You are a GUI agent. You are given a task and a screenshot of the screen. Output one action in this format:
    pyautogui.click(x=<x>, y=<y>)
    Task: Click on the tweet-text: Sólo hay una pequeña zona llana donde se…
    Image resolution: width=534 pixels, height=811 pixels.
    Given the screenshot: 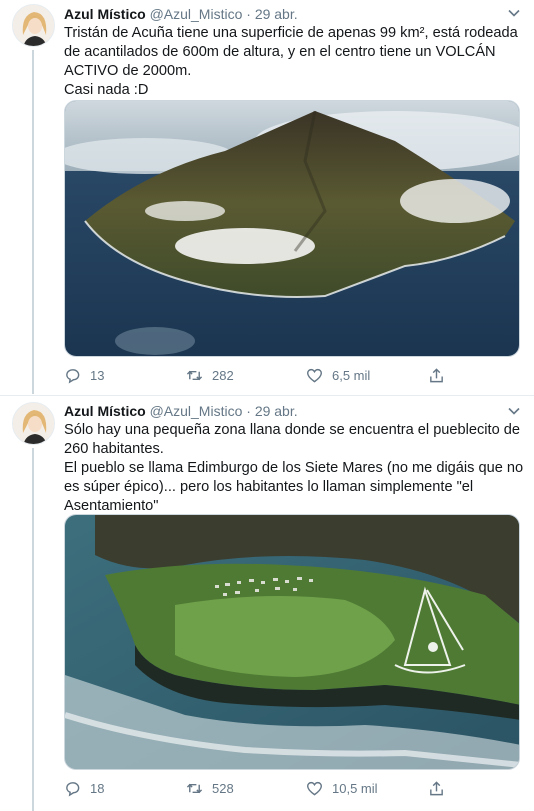 What is the action you would take?
    pyautogui.click(x=295, y=468)
    